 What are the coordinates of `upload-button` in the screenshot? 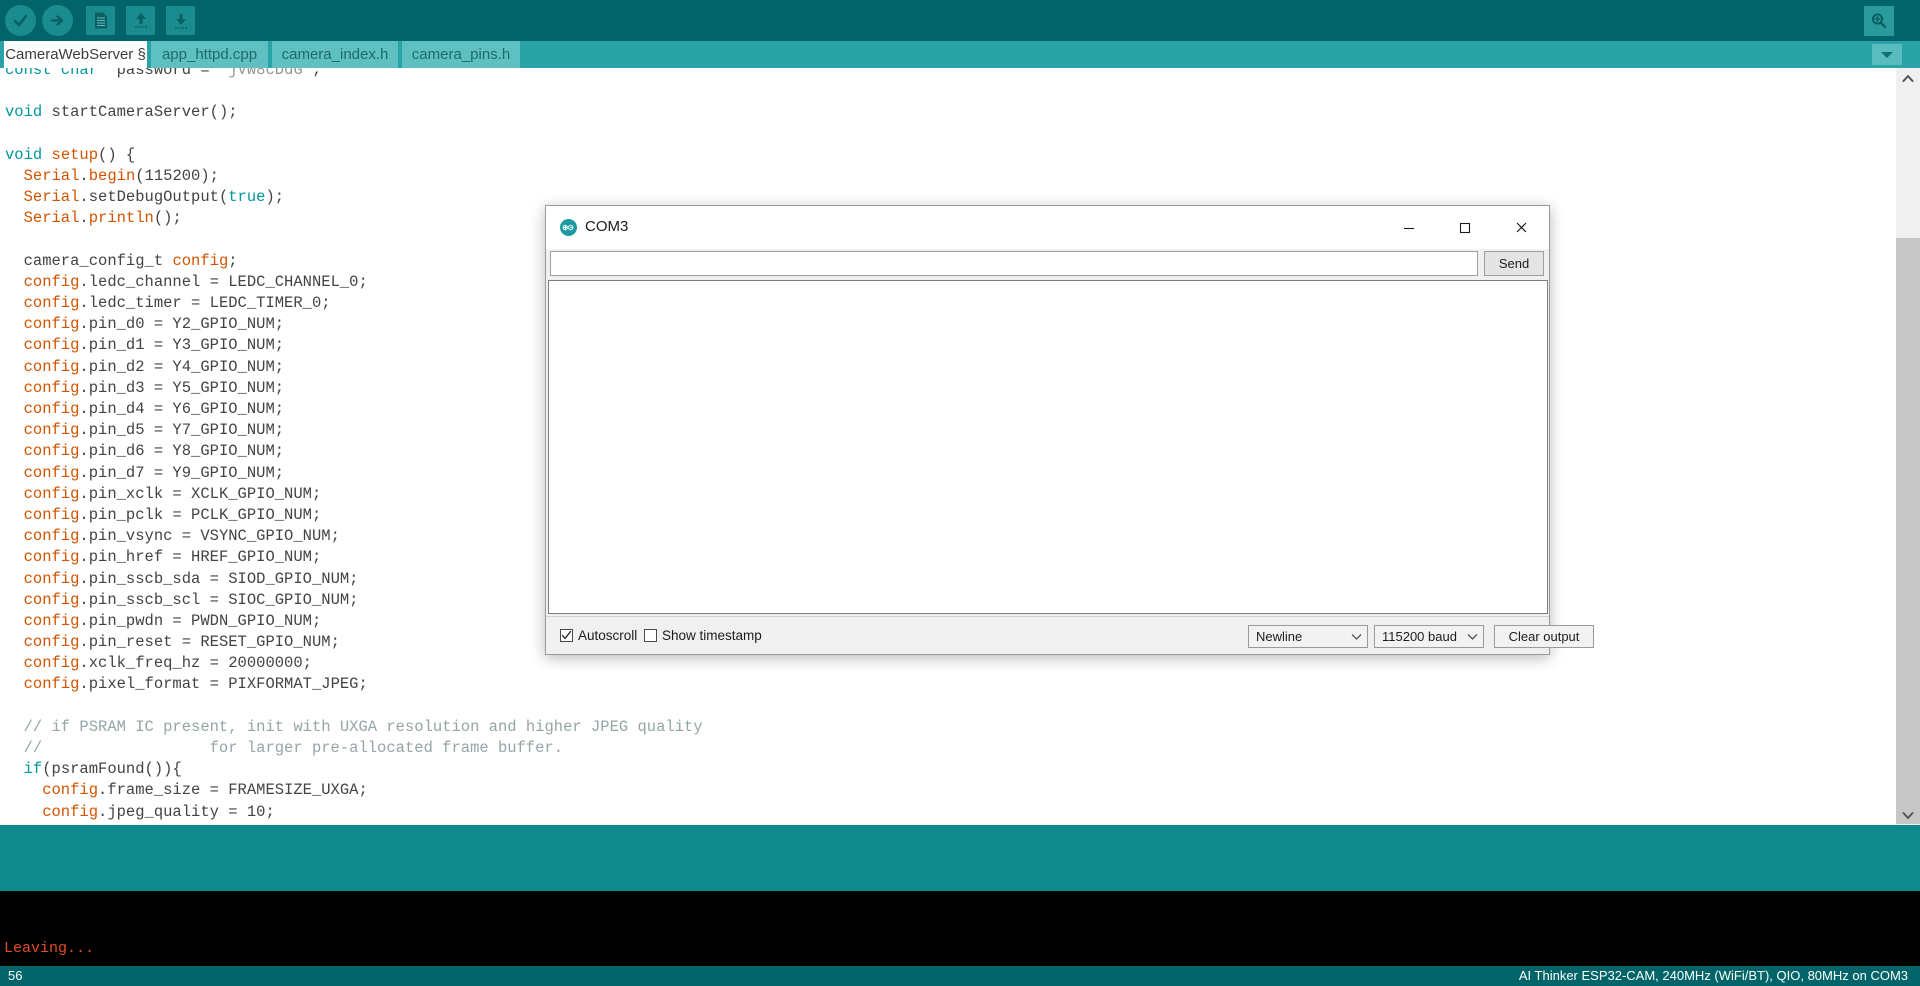 It's located at (57, 20).